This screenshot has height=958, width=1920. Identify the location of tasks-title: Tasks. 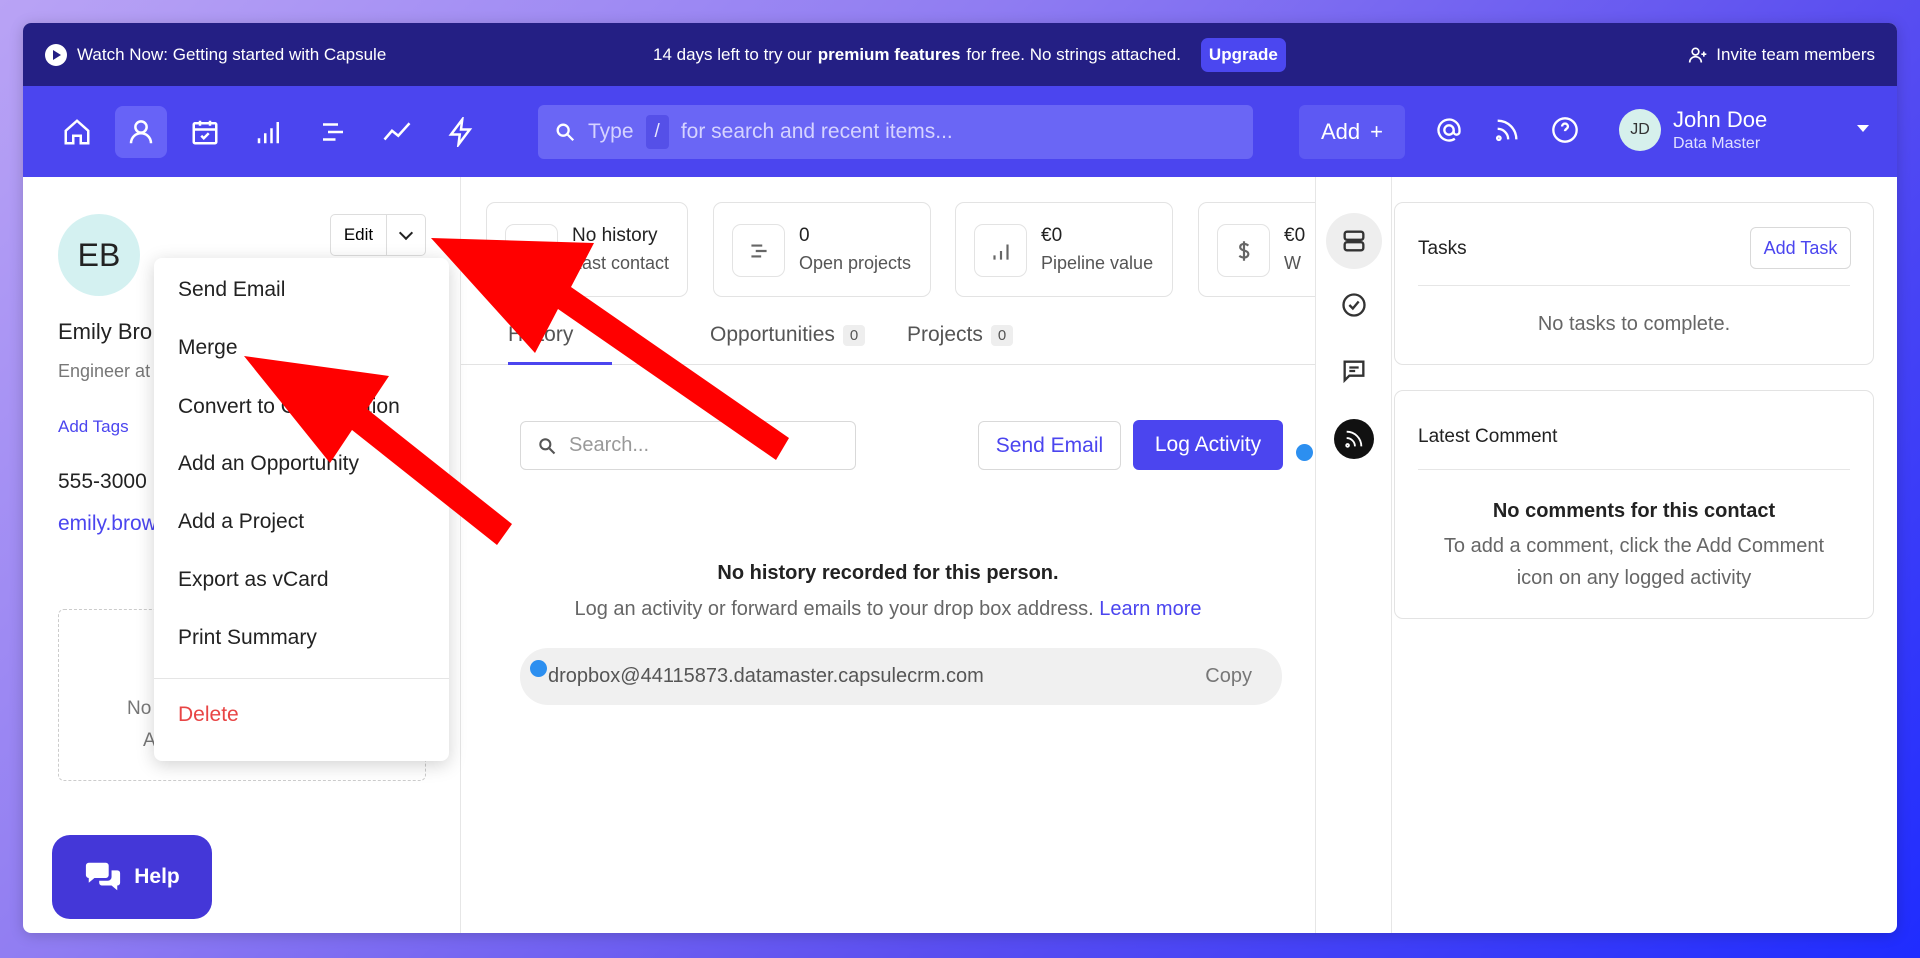
(1442, 248).